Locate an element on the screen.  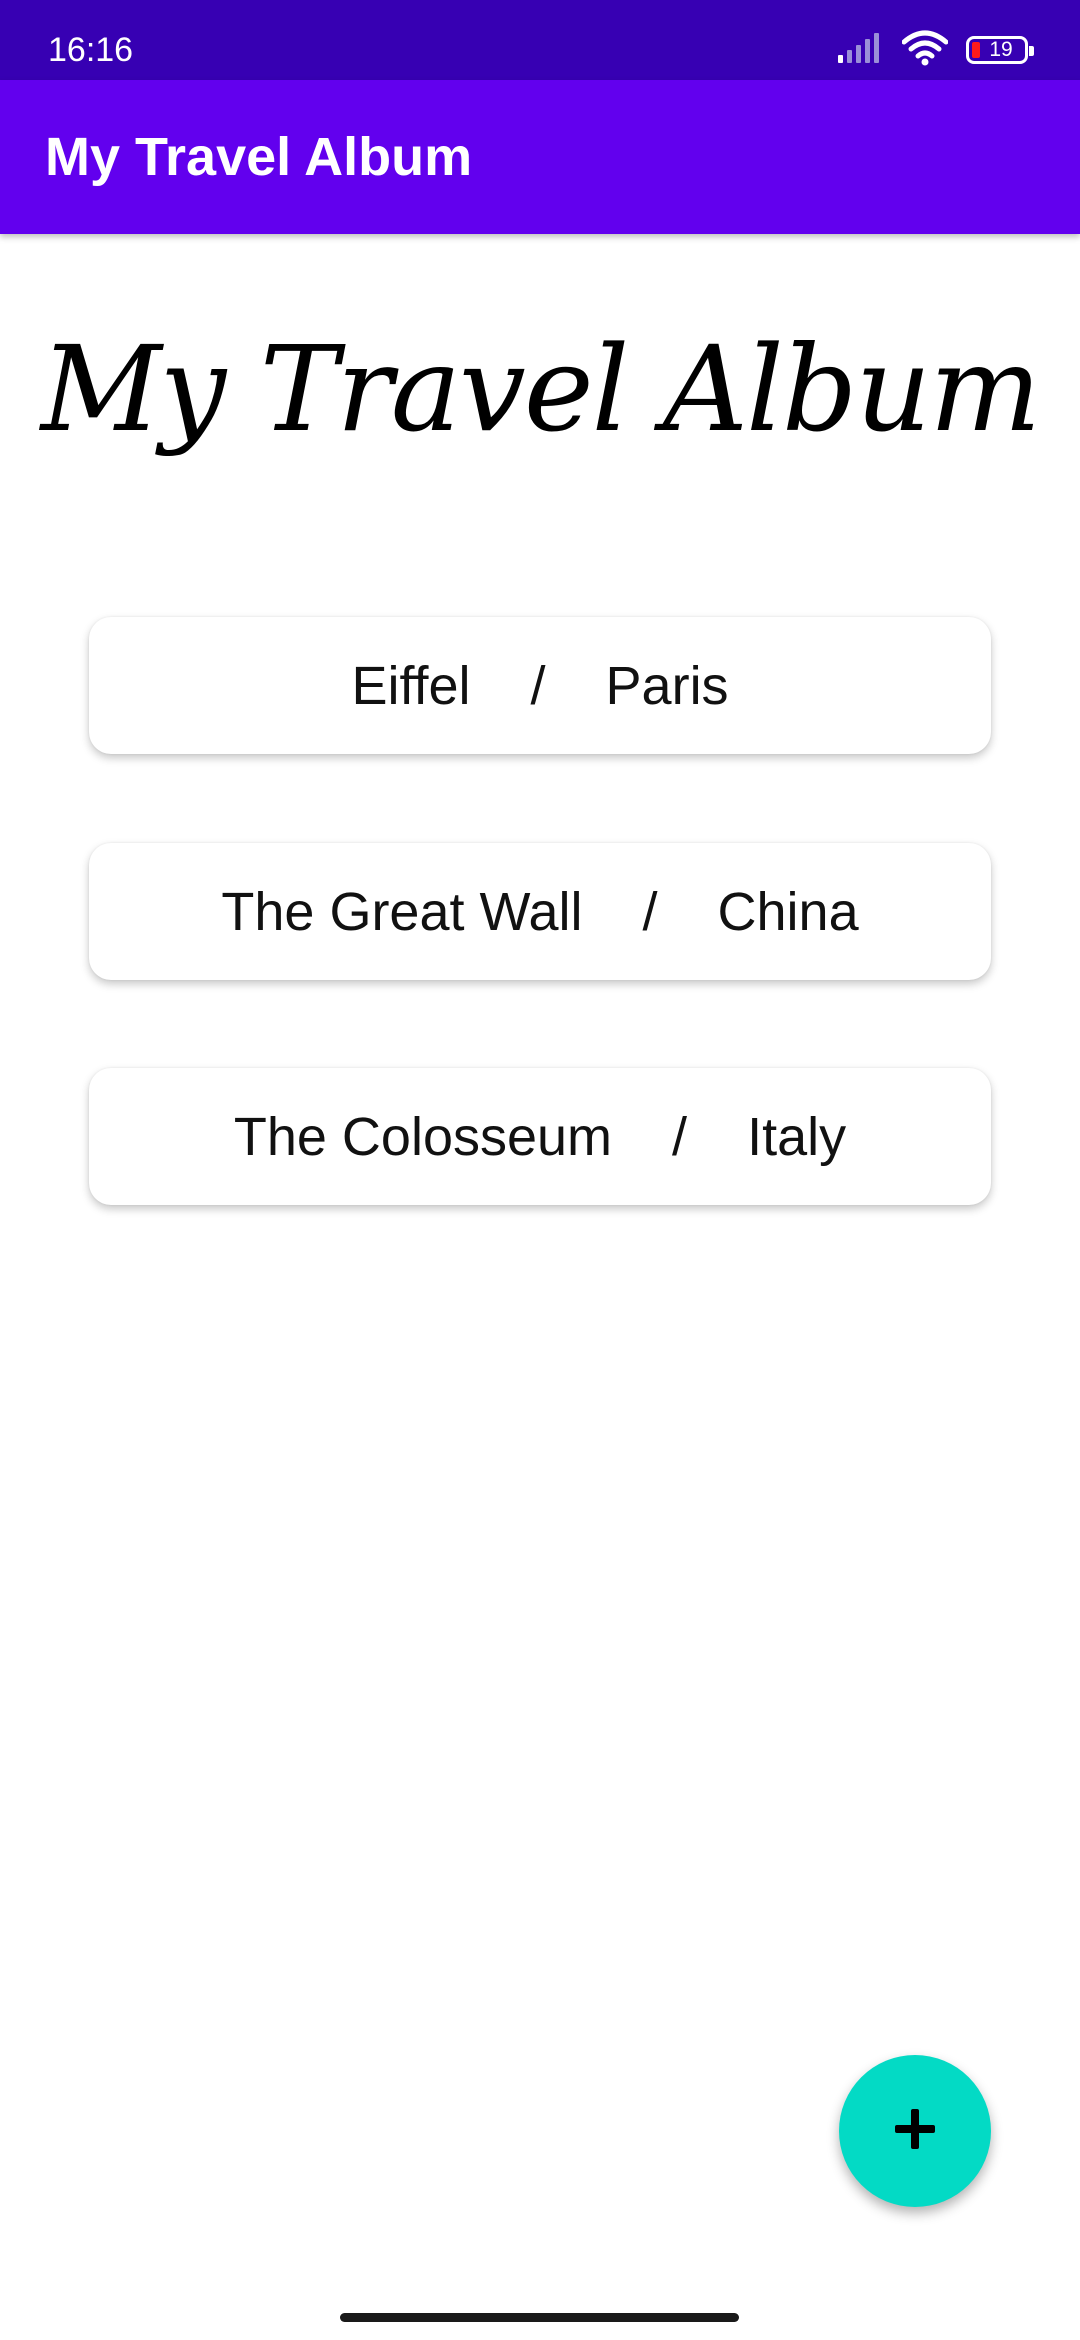
signal-icon is located at coordinates (861, 50).